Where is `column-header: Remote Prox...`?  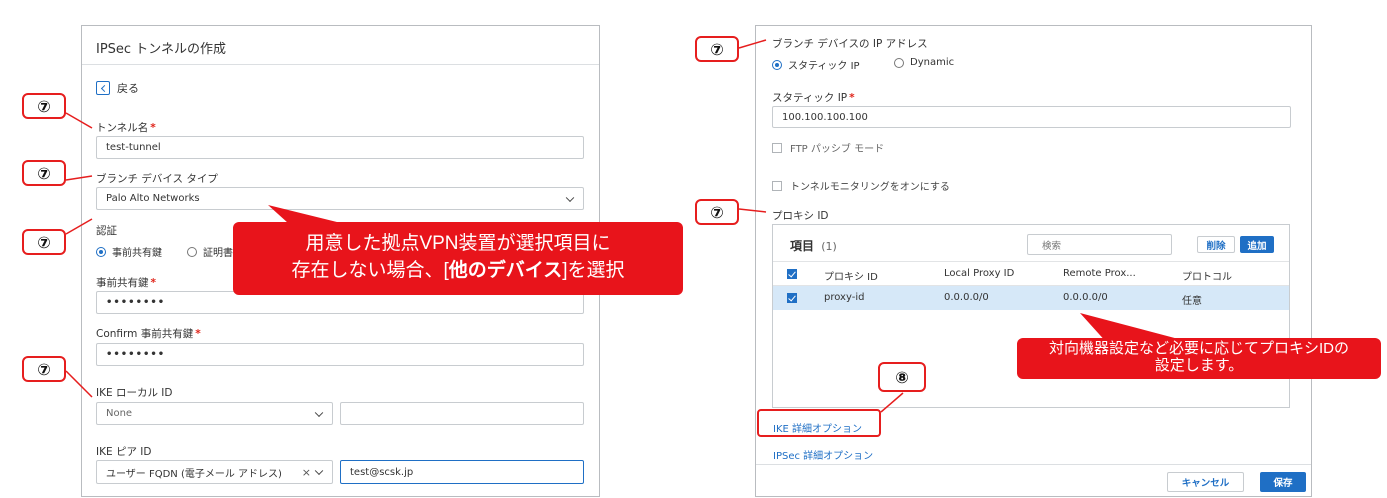 column-header: Remote Prox... is located at coordinates (1099, 273).